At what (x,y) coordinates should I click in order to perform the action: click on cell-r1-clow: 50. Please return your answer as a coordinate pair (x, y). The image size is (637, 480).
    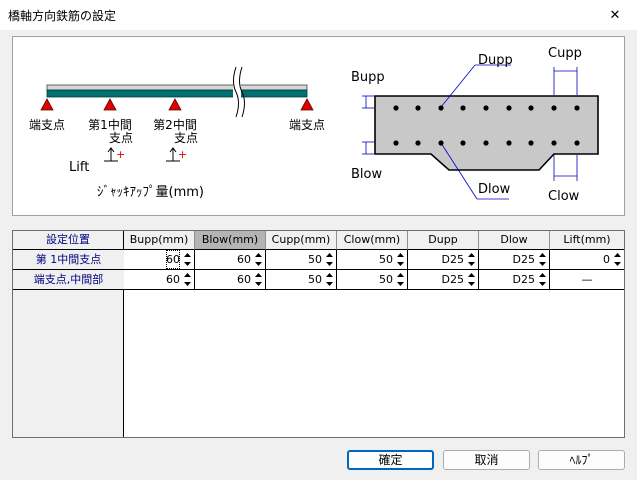
    Looking at the image, I should click on (372, 260).